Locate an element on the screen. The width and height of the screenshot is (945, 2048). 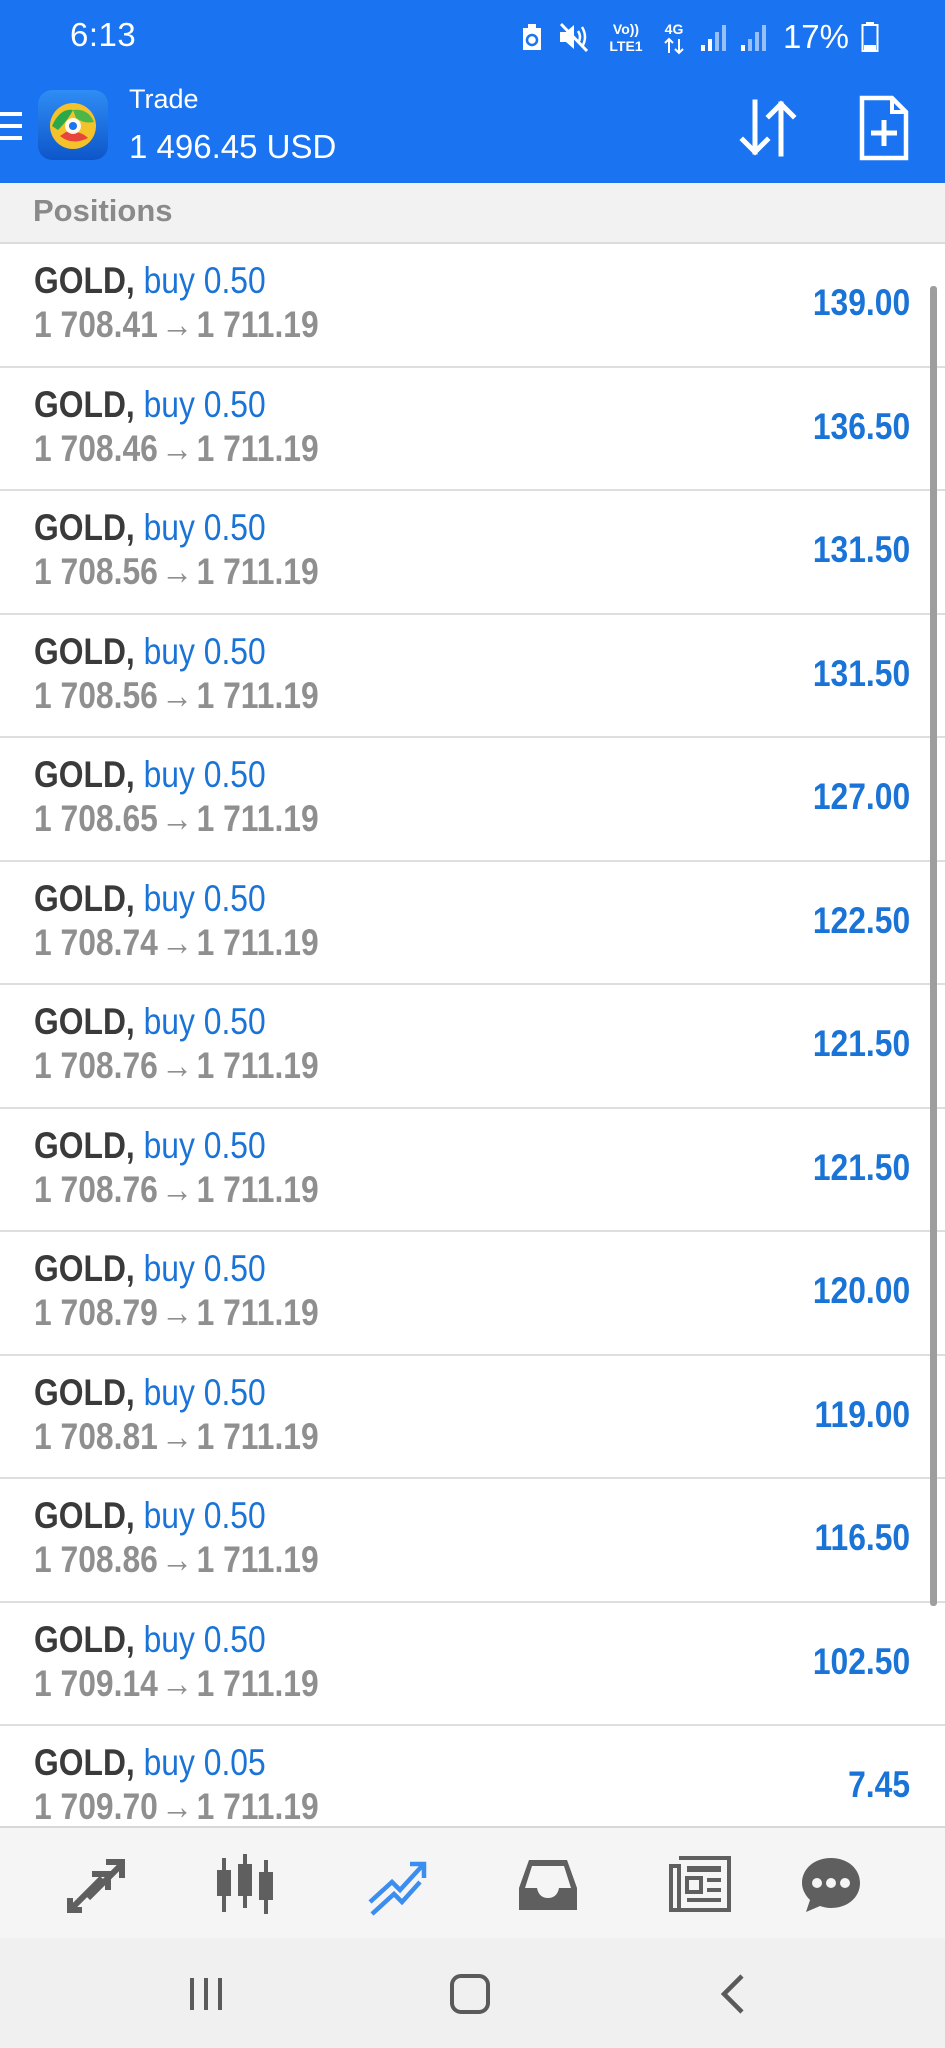
menu-icon is located at coordinates (12, 126).